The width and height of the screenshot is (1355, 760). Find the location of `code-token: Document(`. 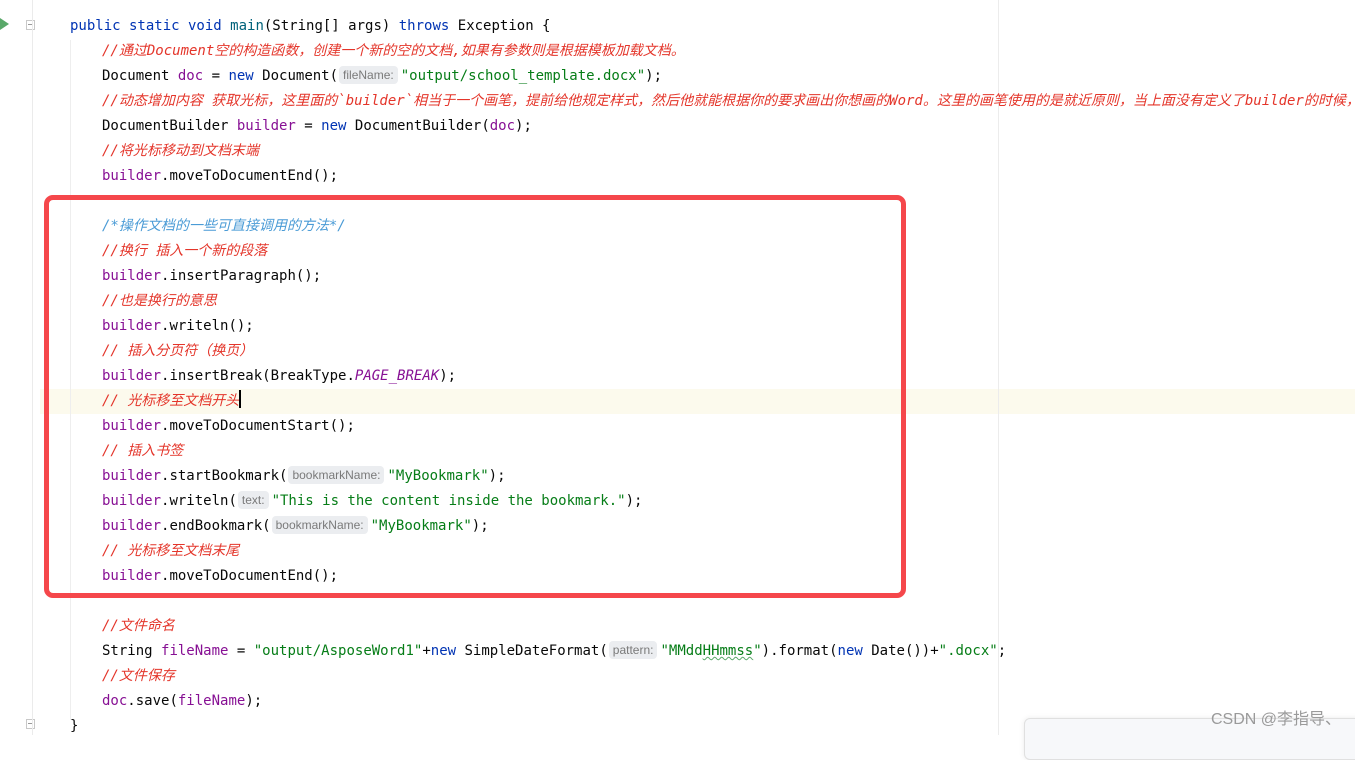

code-token: Document( is located at coordinates (300, 76).